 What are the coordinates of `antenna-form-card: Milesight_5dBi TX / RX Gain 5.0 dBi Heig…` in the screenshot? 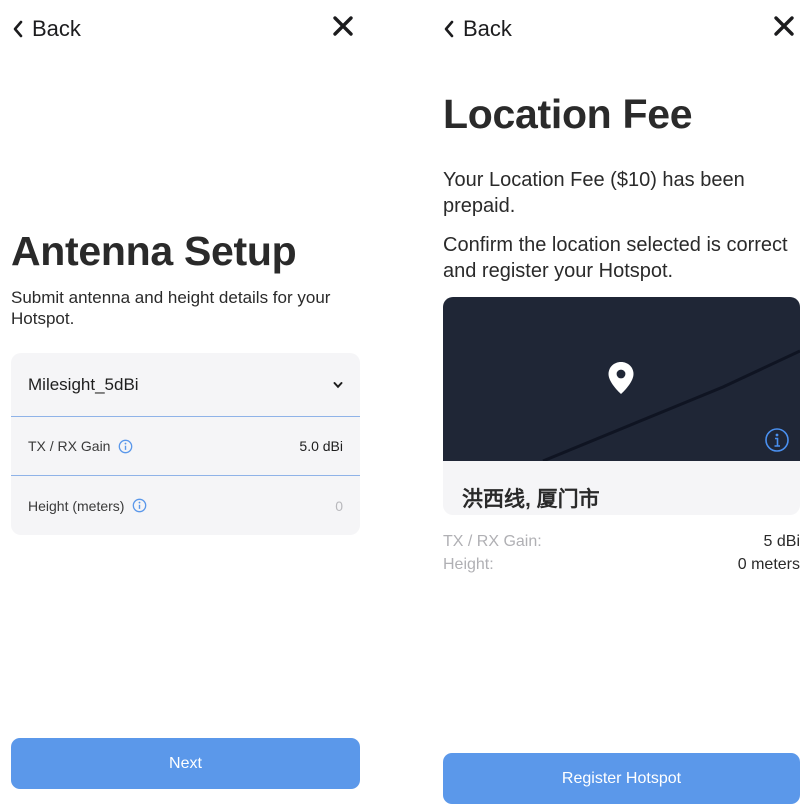 It's located at (185, 444).